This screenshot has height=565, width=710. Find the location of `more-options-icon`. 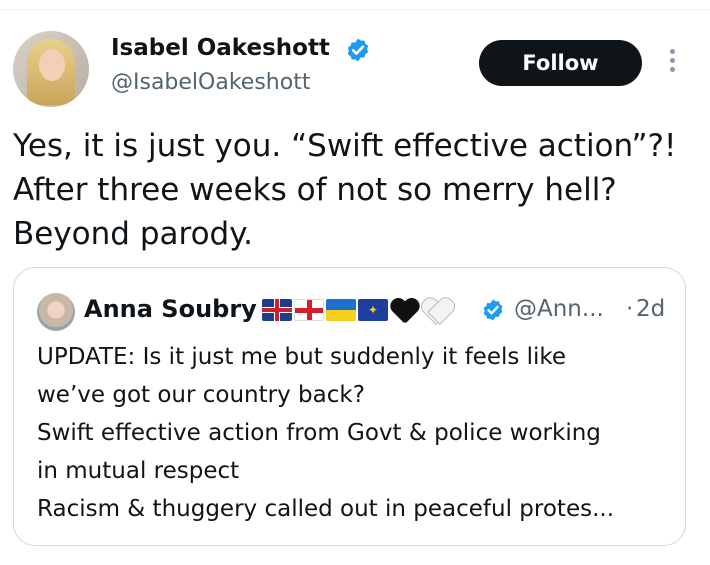

more-options-icon is located at coordinates (672, 64).